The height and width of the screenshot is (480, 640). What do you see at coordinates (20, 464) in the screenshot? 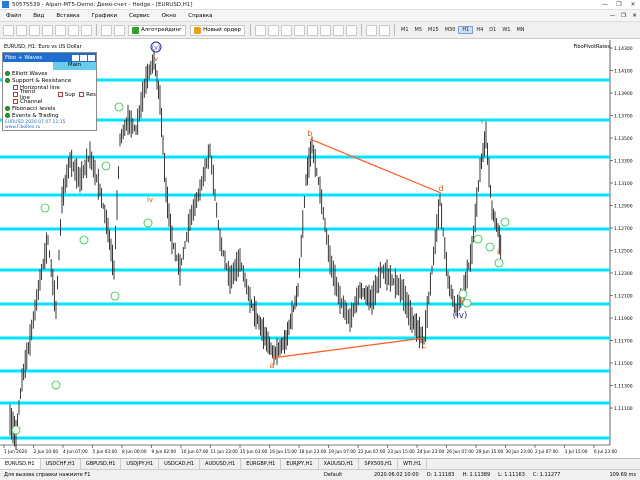
I see `chart-tab: EURUSD,H1` at bounding box center [20, 464].